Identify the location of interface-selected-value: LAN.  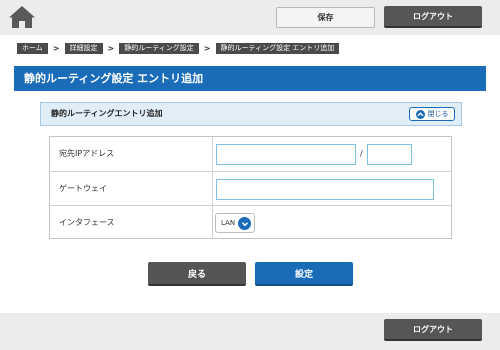
(228, 223).